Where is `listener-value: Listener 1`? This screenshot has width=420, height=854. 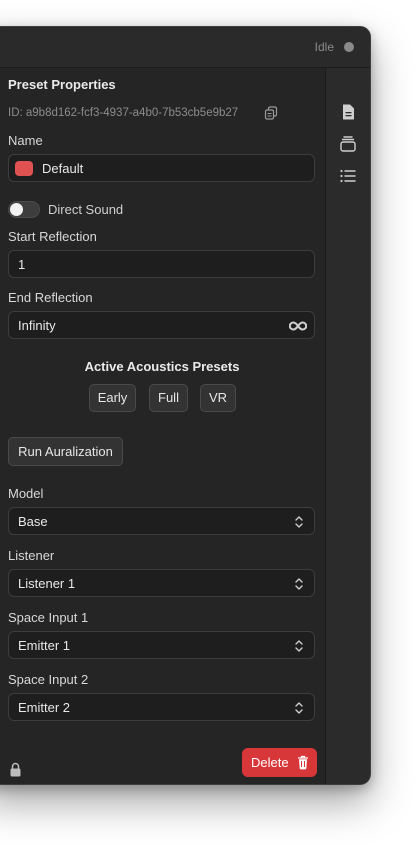 listener-value: Listener 1 is located at coordinates (47, 583).